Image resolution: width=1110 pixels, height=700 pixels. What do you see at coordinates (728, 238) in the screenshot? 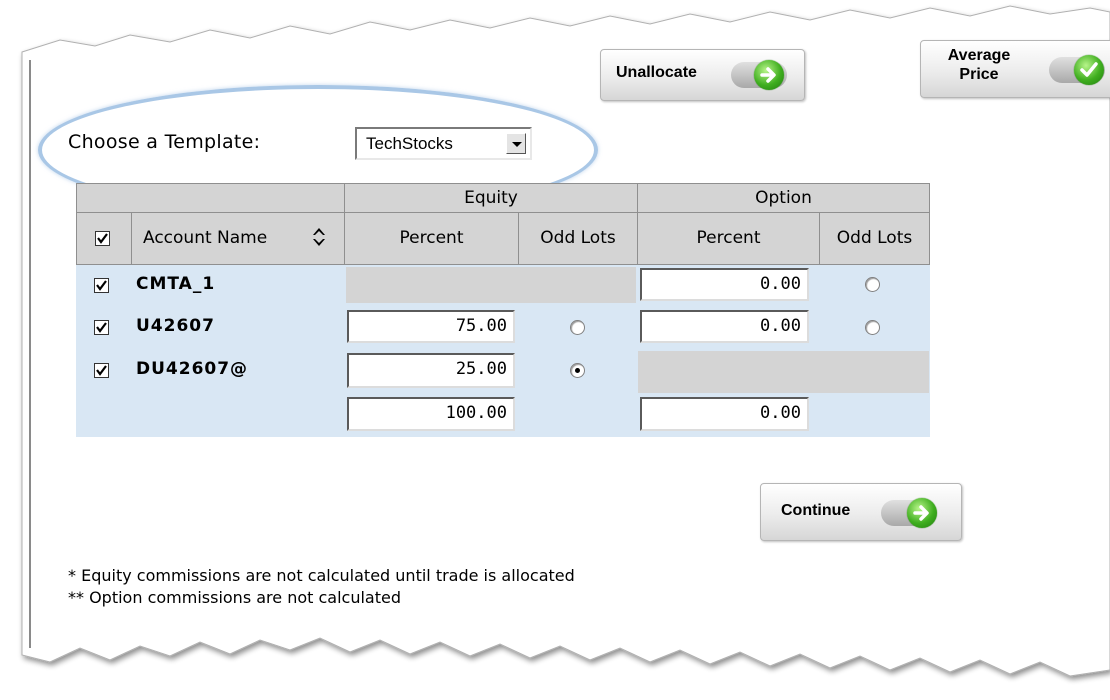
I see `option-percent-header: Percent` at bounding box center [728, 238].